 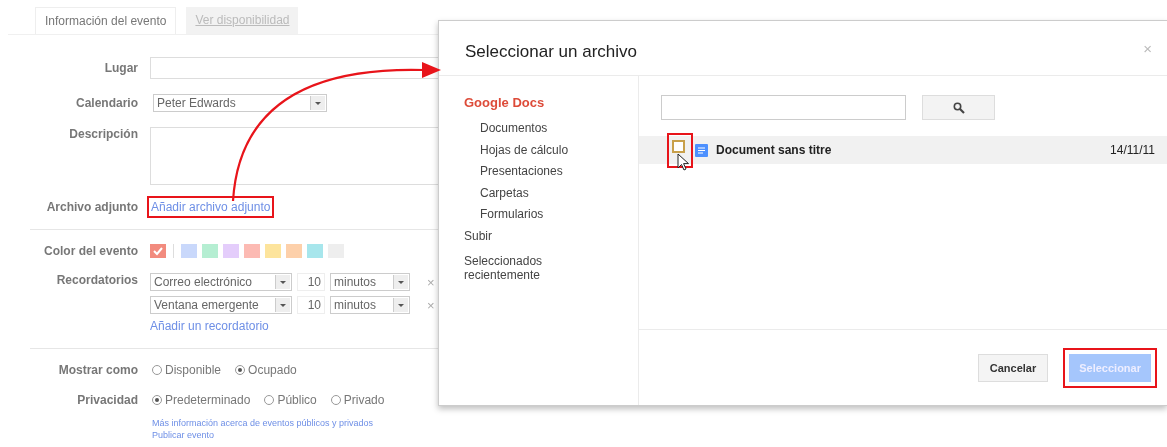 I want to click on sidebar-item: Carpetas, so click(x=551, y=192).